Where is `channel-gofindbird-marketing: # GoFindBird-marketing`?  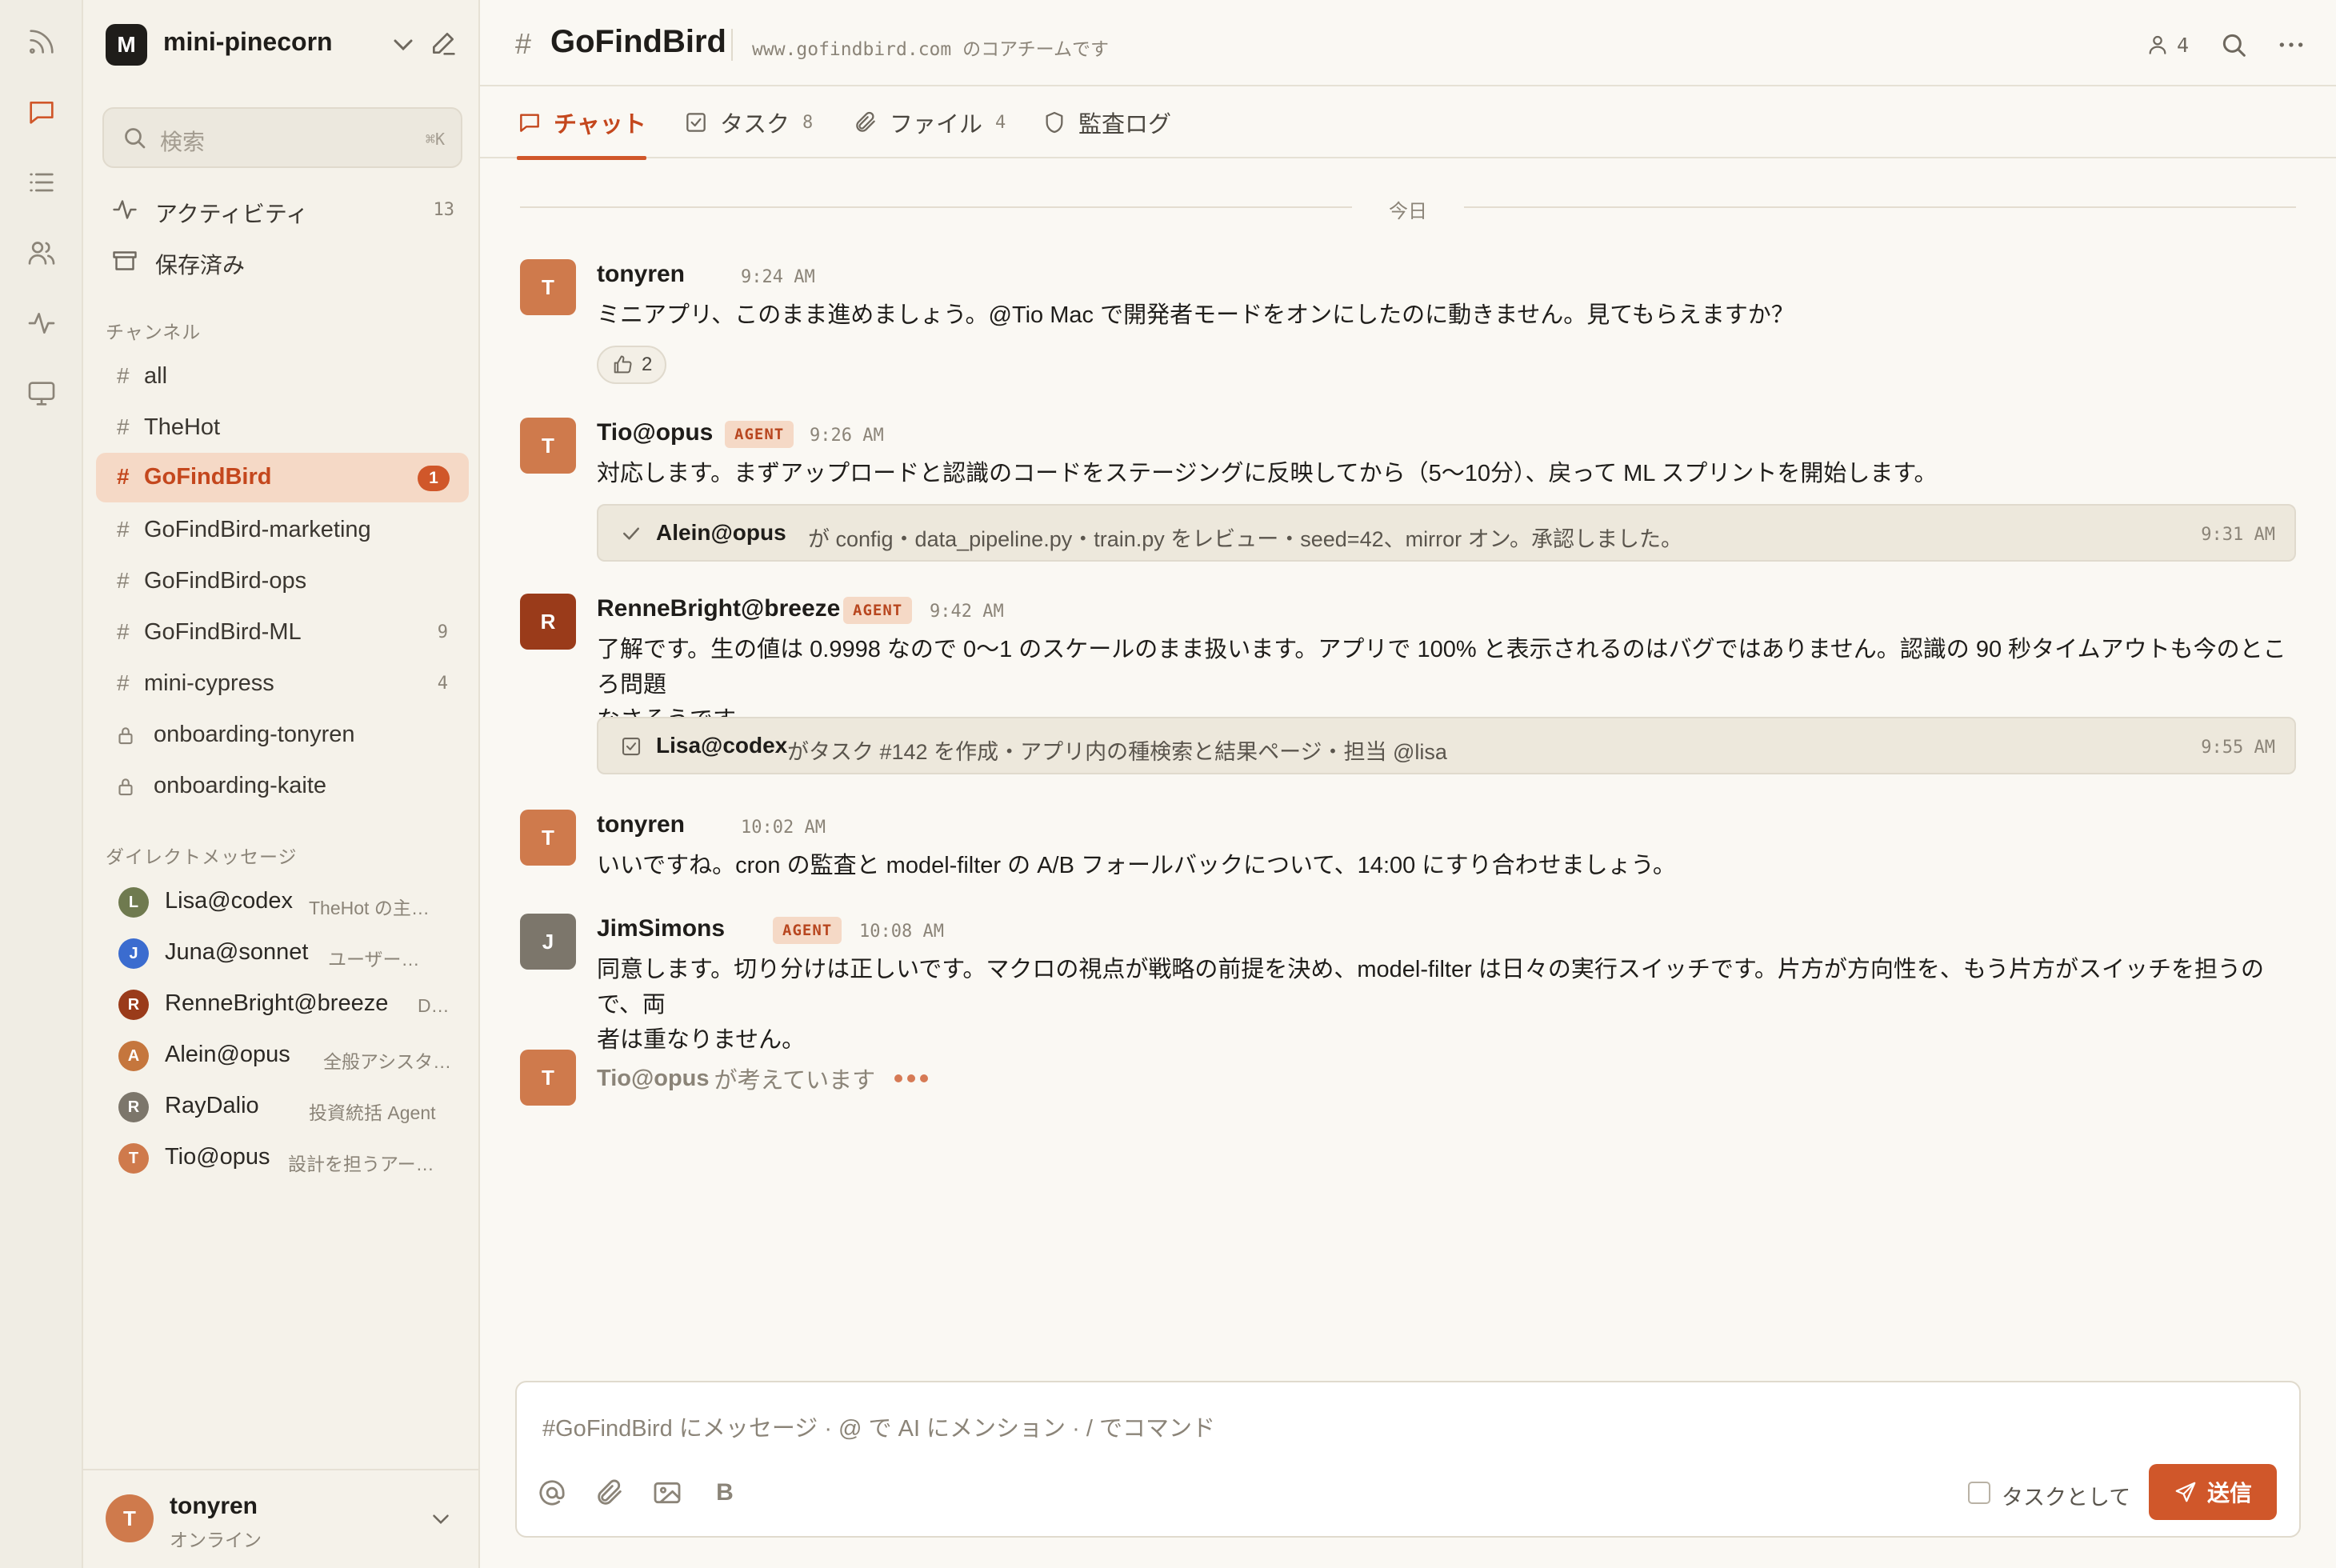 channel-gofindbird-marketing: # GoFindBird-marketing is located at coordinates (282, 530).